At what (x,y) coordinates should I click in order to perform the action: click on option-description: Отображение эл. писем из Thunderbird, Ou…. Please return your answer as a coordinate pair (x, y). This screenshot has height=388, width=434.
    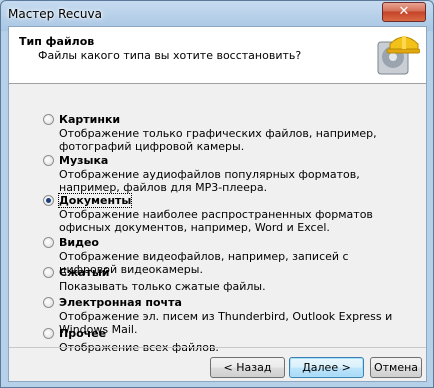
    Looking at the image, I should click on (226, 323).